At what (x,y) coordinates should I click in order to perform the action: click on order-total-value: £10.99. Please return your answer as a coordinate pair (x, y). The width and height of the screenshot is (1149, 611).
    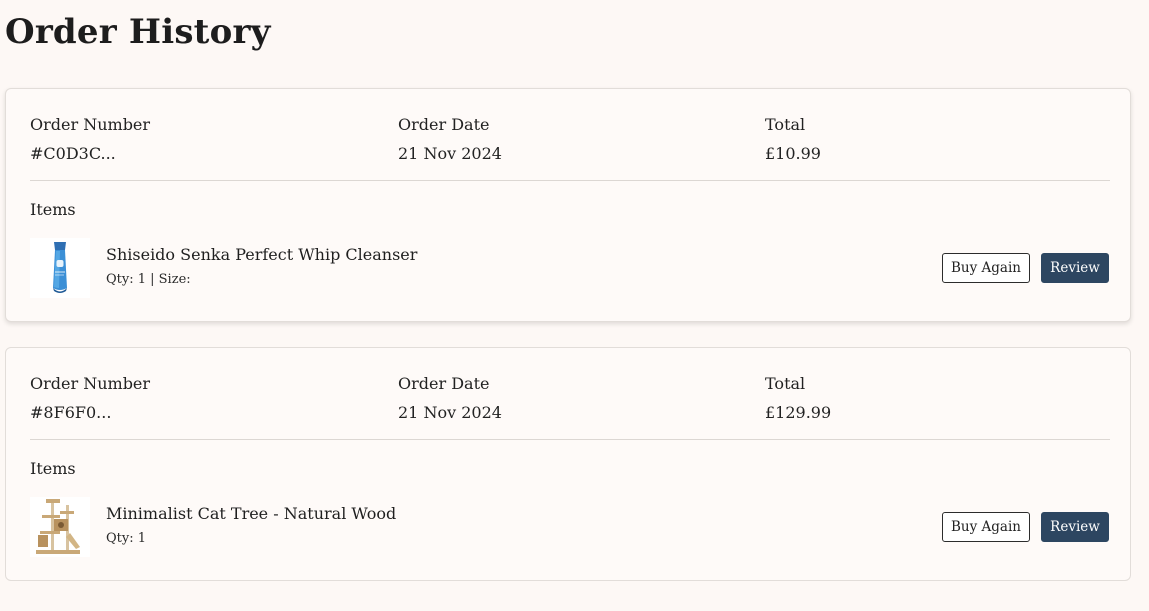
    Looking at the image, I should click on (793, 153).